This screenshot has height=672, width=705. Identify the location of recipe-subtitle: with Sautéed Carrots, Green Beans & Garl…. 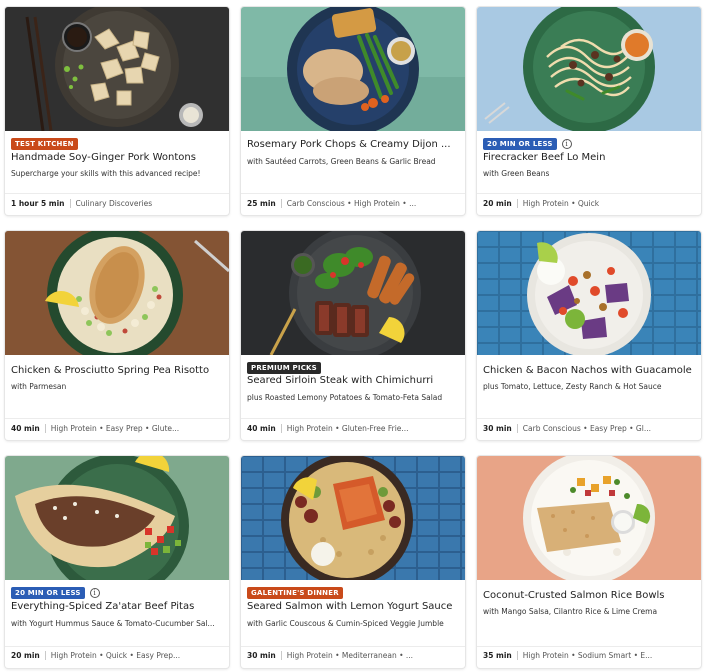
(341, 161).